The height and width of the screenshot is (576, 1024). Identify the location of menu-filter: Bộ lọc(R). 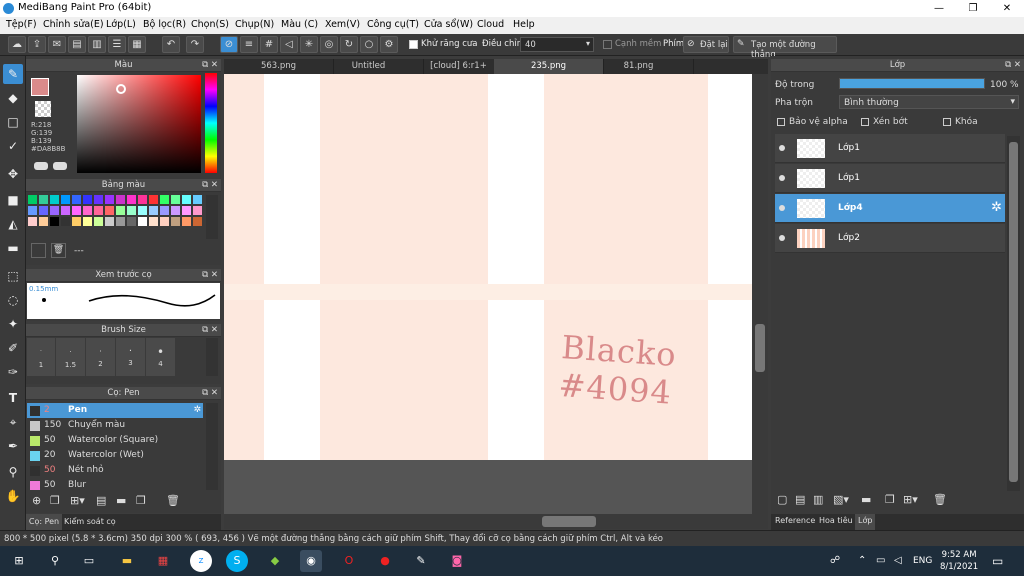
(164, 24).